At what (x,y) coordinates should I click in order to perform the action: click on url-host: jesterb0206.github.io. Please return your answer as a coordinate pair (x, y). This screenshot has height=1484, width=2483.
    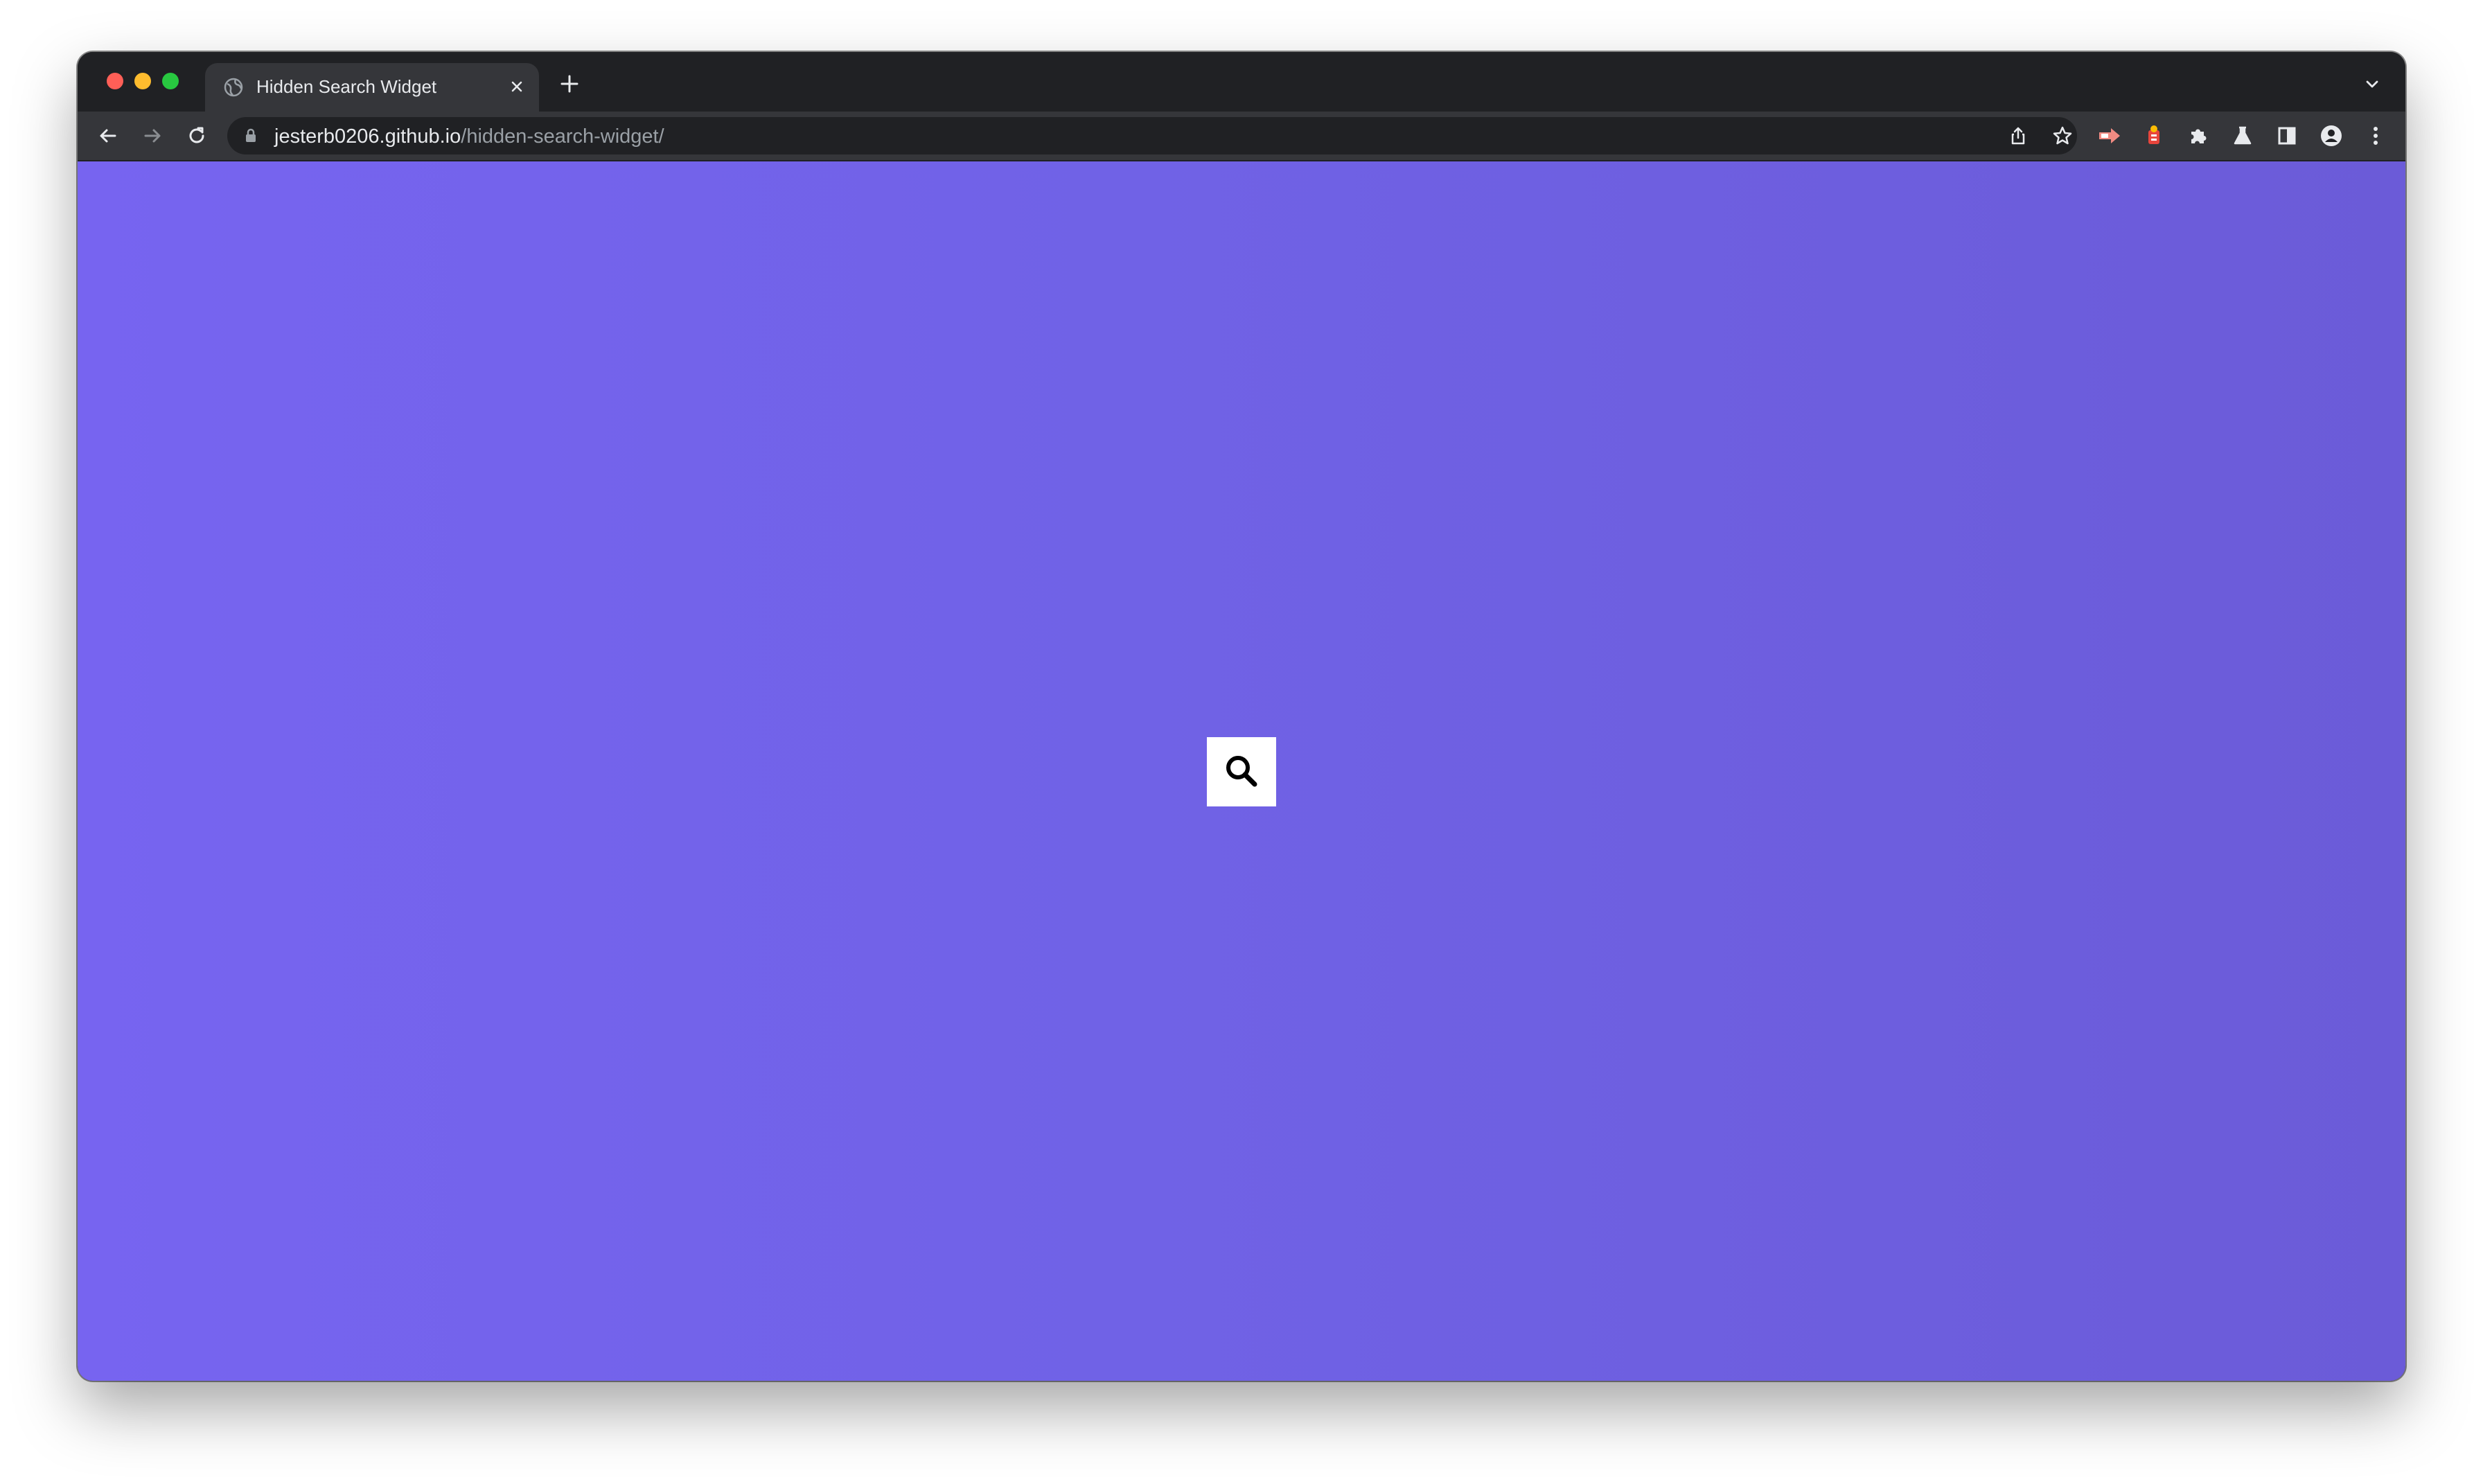
    Looking at the image, I should click on (367, 136).